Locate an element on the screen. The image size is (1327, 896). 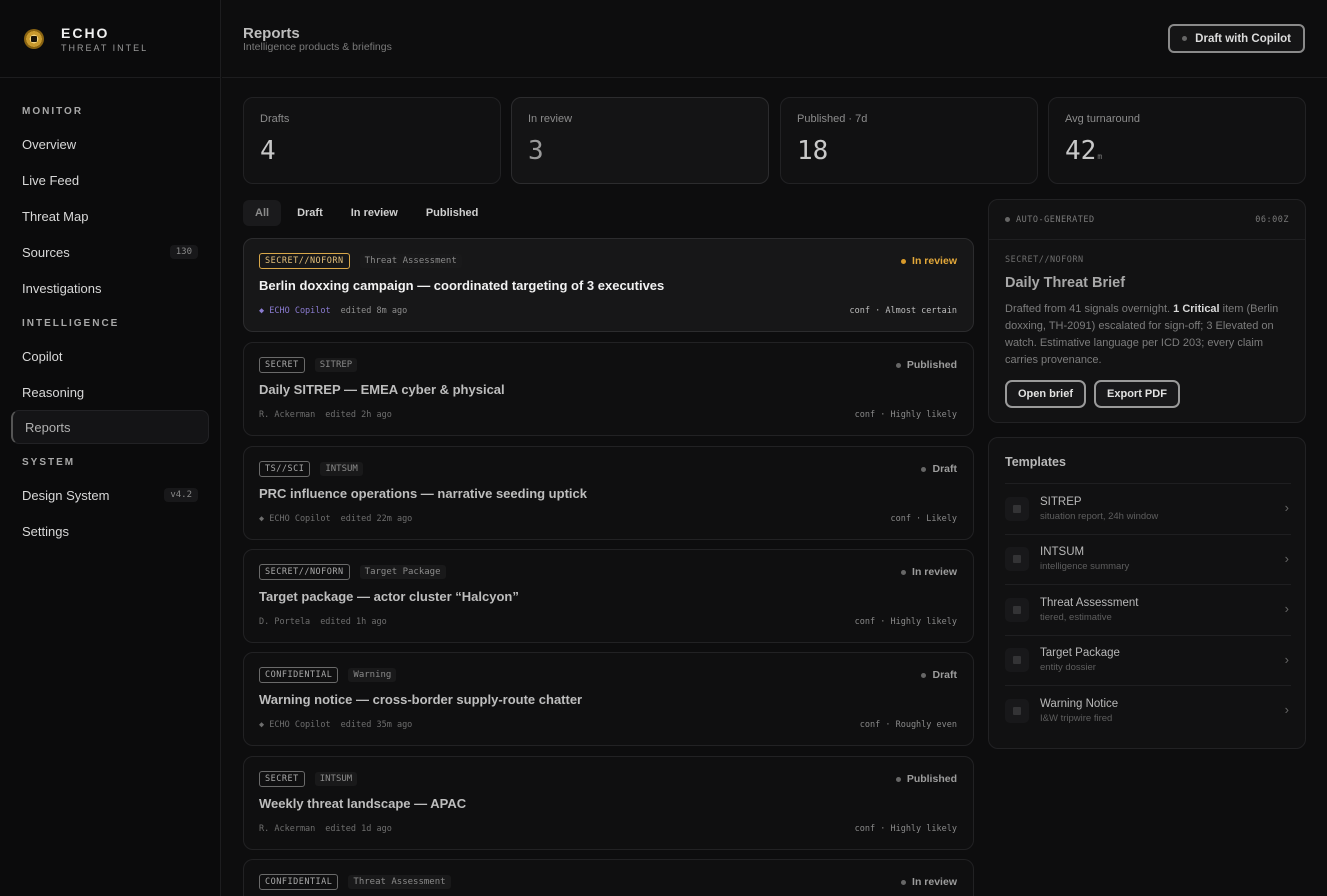
open-brief-button: Open brief is located at coordinates (1046, 394).